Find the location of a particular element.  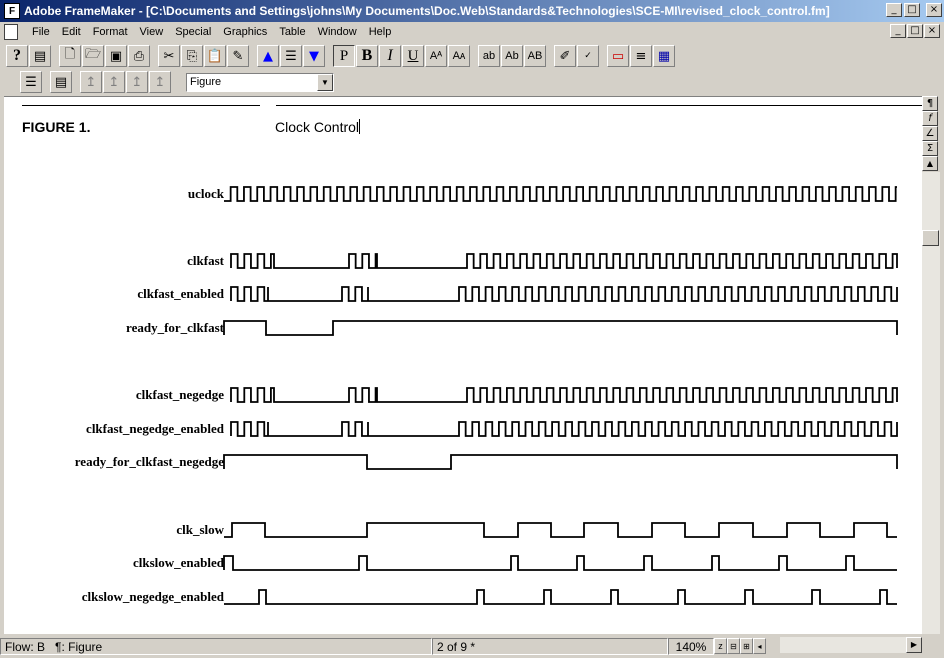

zoom-in-button: ⊞ is located at coordinates (746, 646).